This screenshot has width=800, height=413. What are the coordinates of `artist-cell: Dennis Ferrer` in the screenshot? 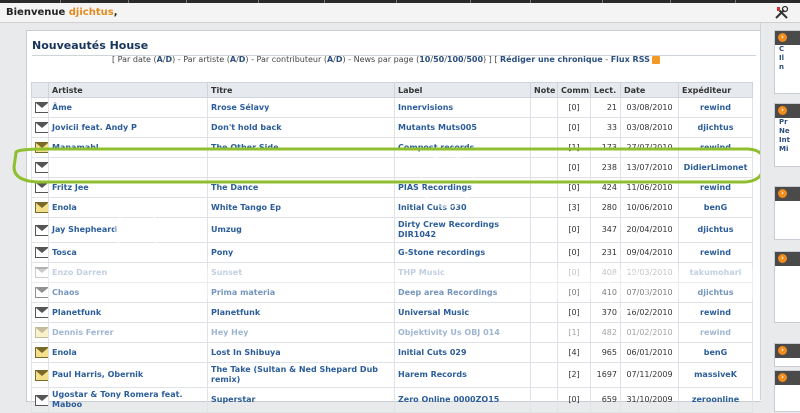 It's located at (128, 332).